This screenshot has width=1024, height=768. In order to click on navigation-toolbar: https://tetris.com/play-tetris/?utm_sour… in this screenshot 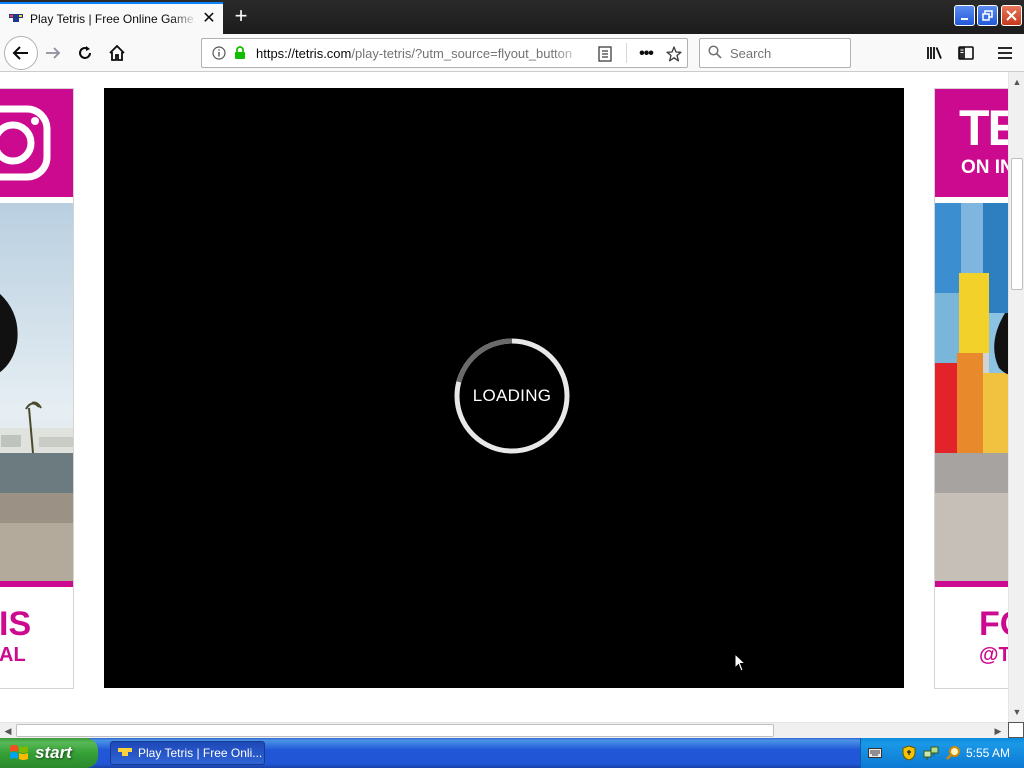, I will do `click(512, 53)`.